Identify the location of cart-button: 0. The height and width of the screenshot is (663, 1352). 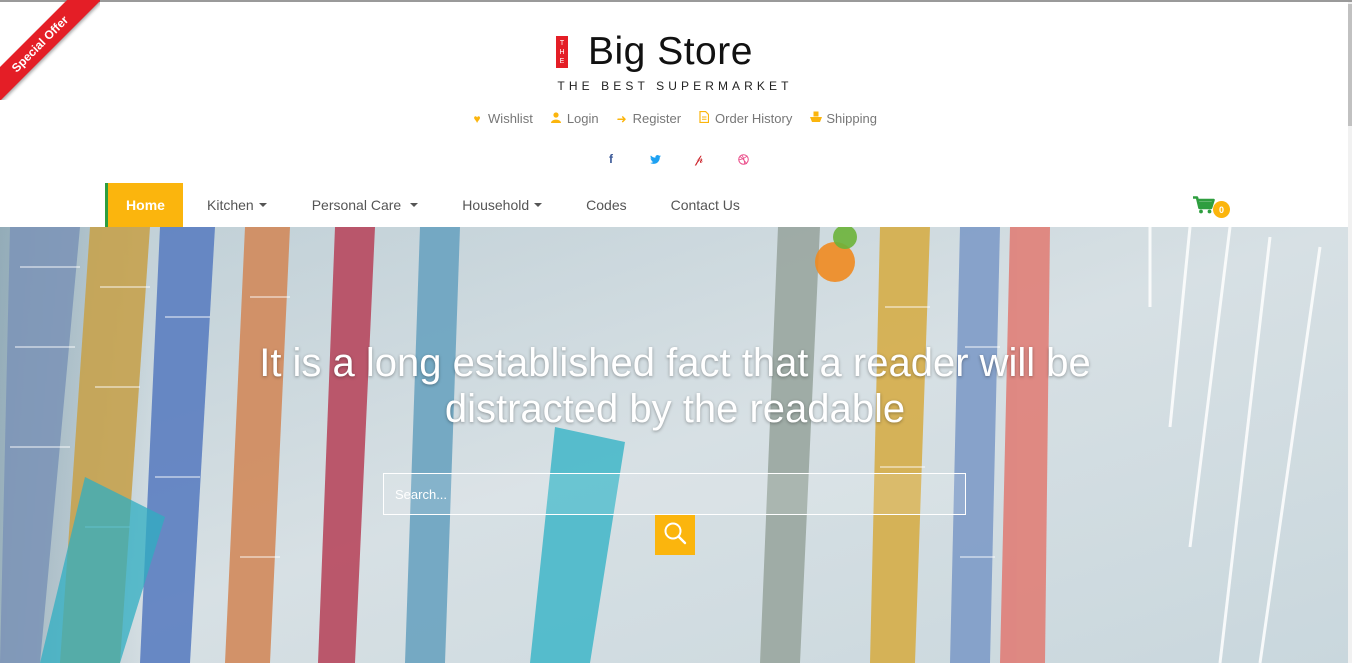
(1213, 207).